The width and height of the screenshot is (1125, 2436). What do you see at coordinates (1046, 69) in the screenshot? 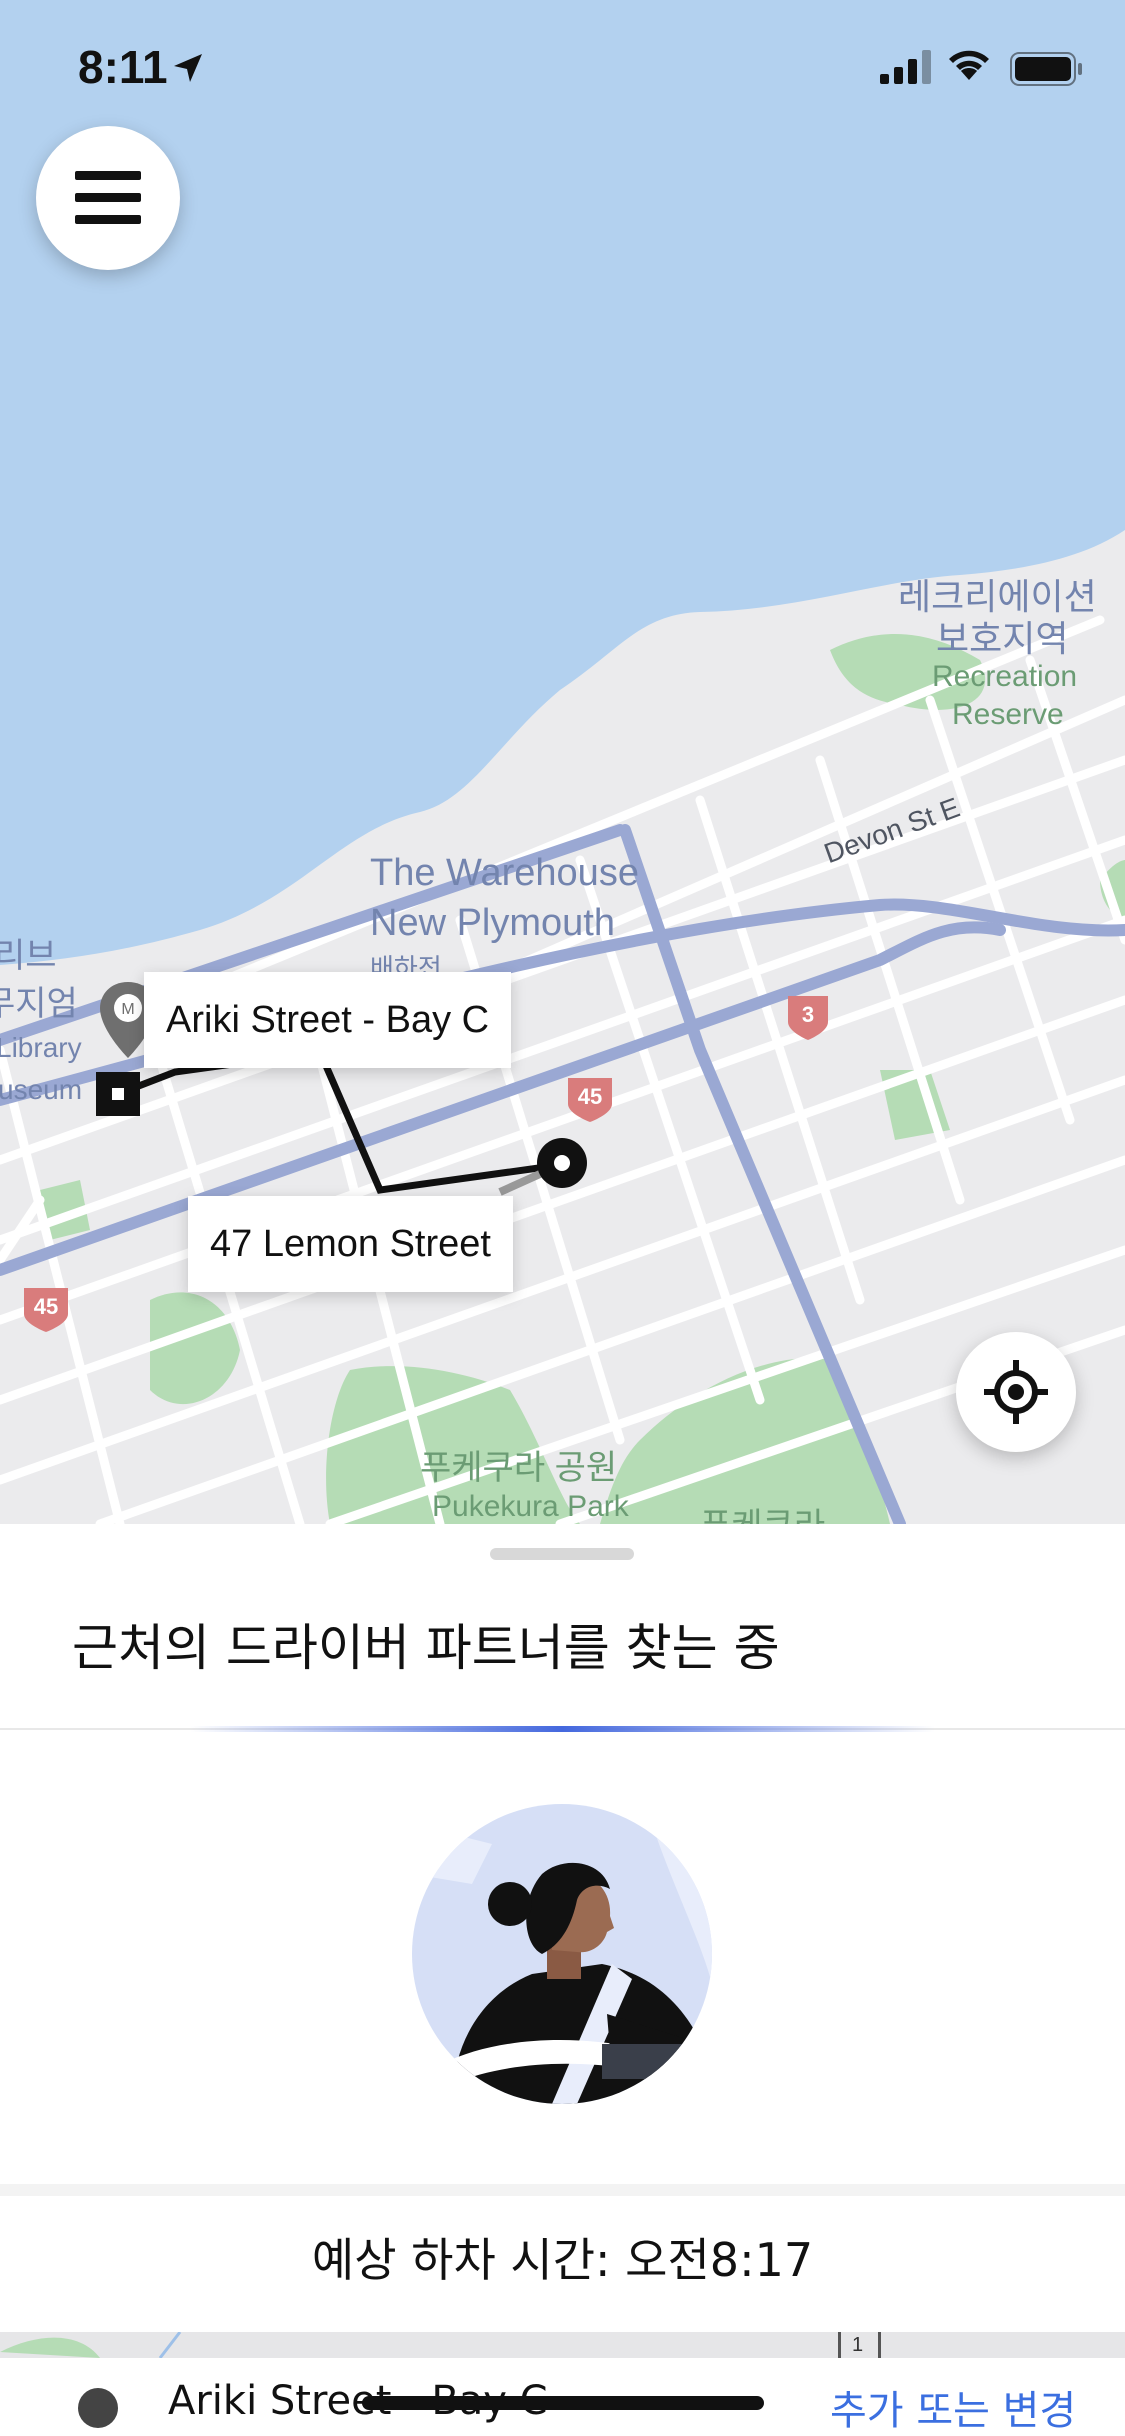
I see `battery-icon` at bounding box center [1046, 69].